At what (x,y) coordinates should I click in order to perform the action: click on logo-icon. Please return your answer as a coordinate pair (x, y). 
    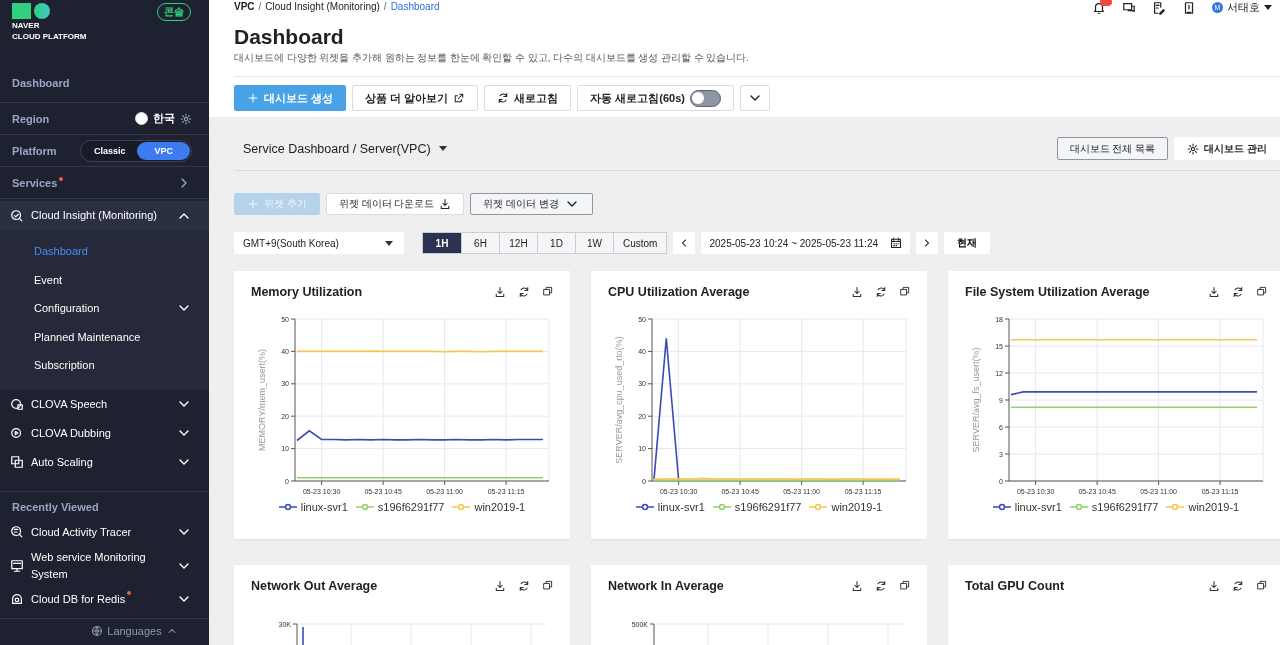
    Looking at the image, I should click on (31, 11).